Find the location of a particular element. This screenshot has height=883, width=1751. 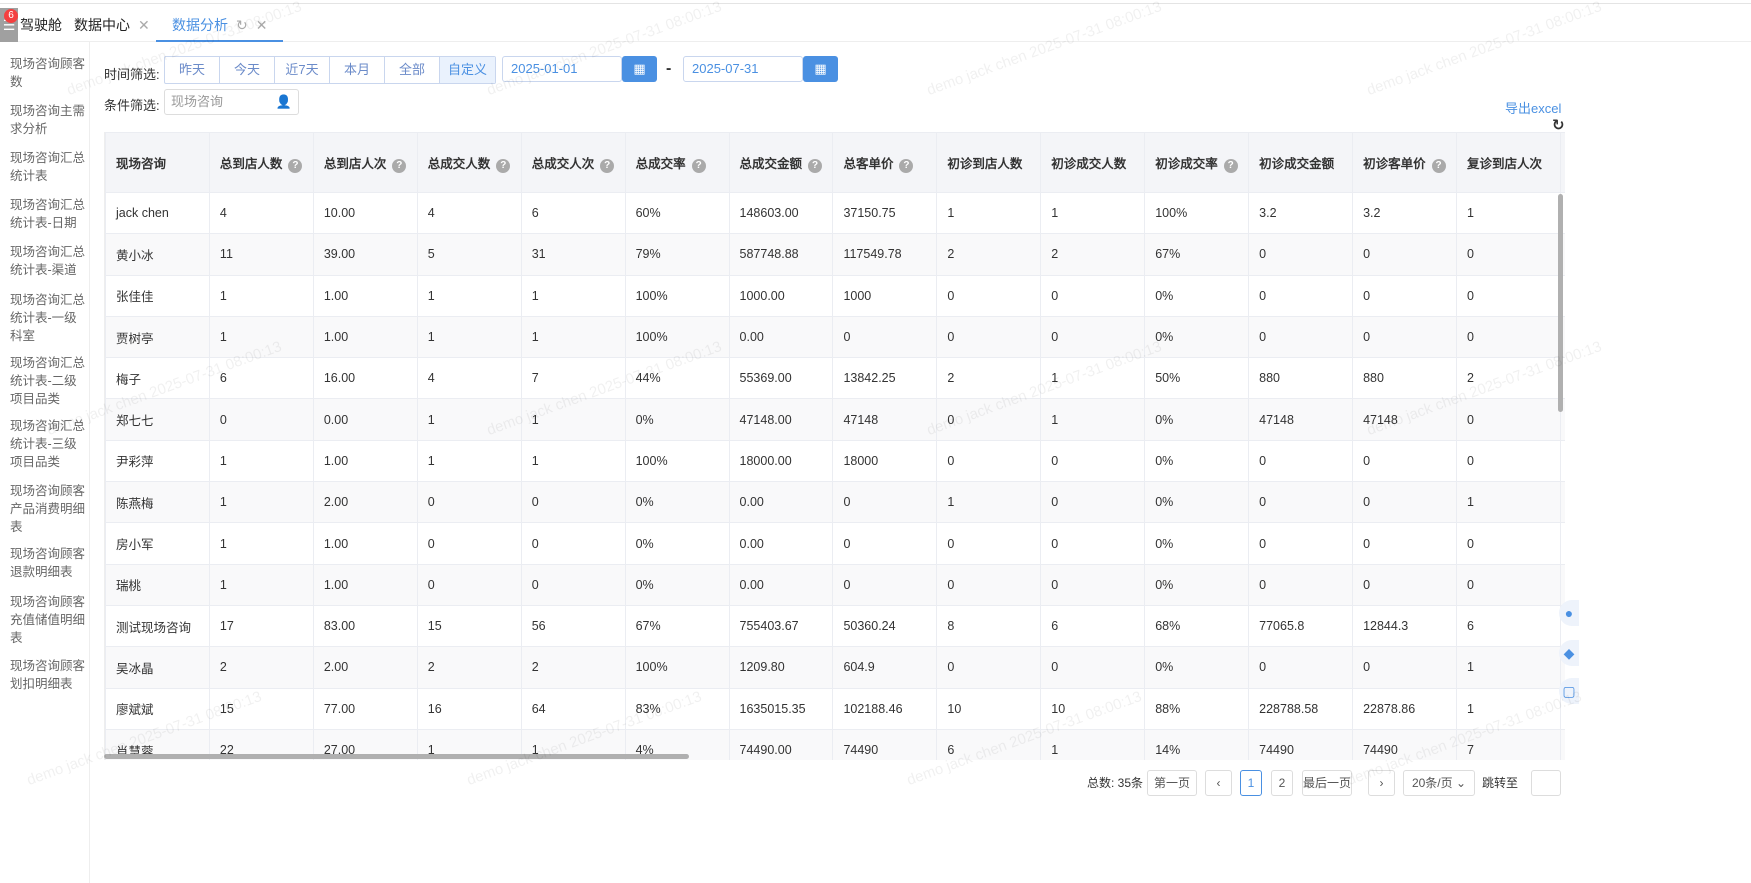

placeholder: 现场咨询 is located at coordinates (197, 101).